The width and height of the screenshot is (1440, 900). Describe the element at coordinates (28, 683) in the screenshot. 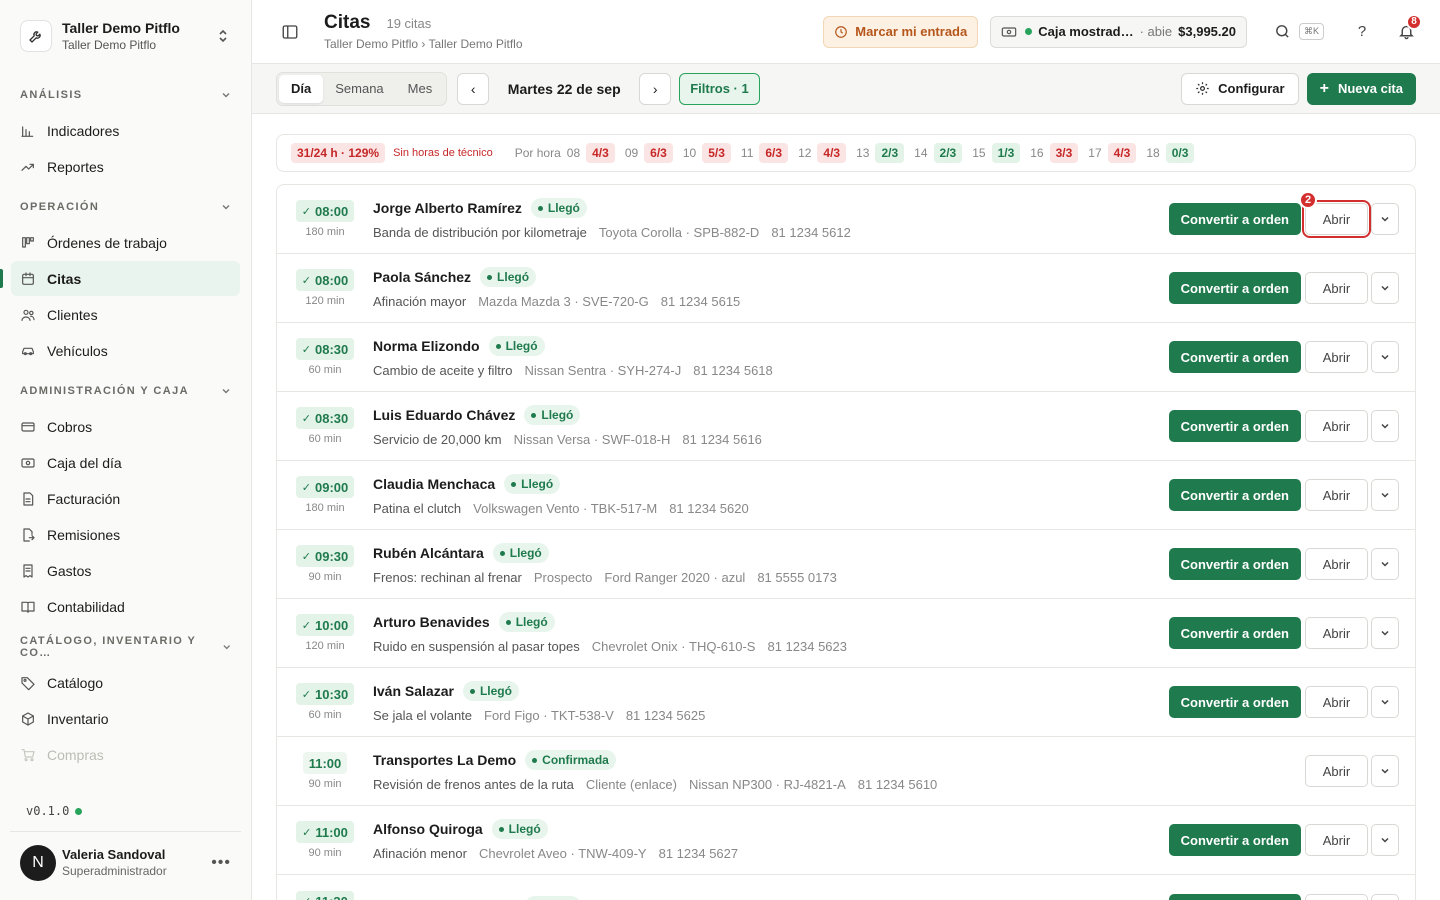

I see `tag-icon` at that location.